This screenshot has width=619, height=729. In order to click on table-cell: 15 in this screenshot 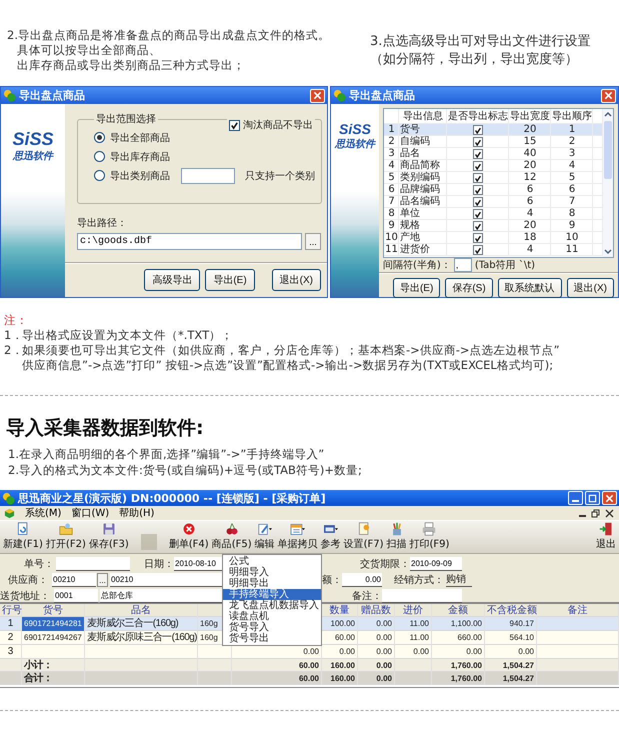, I will do `click(530, 142)`.